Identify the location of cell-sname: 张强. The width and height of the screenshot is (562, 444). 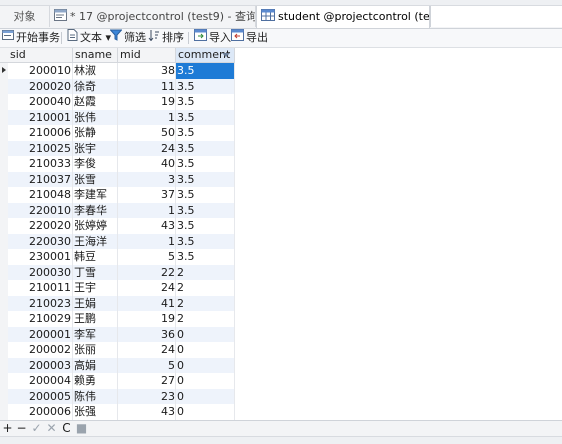
(95, 412).